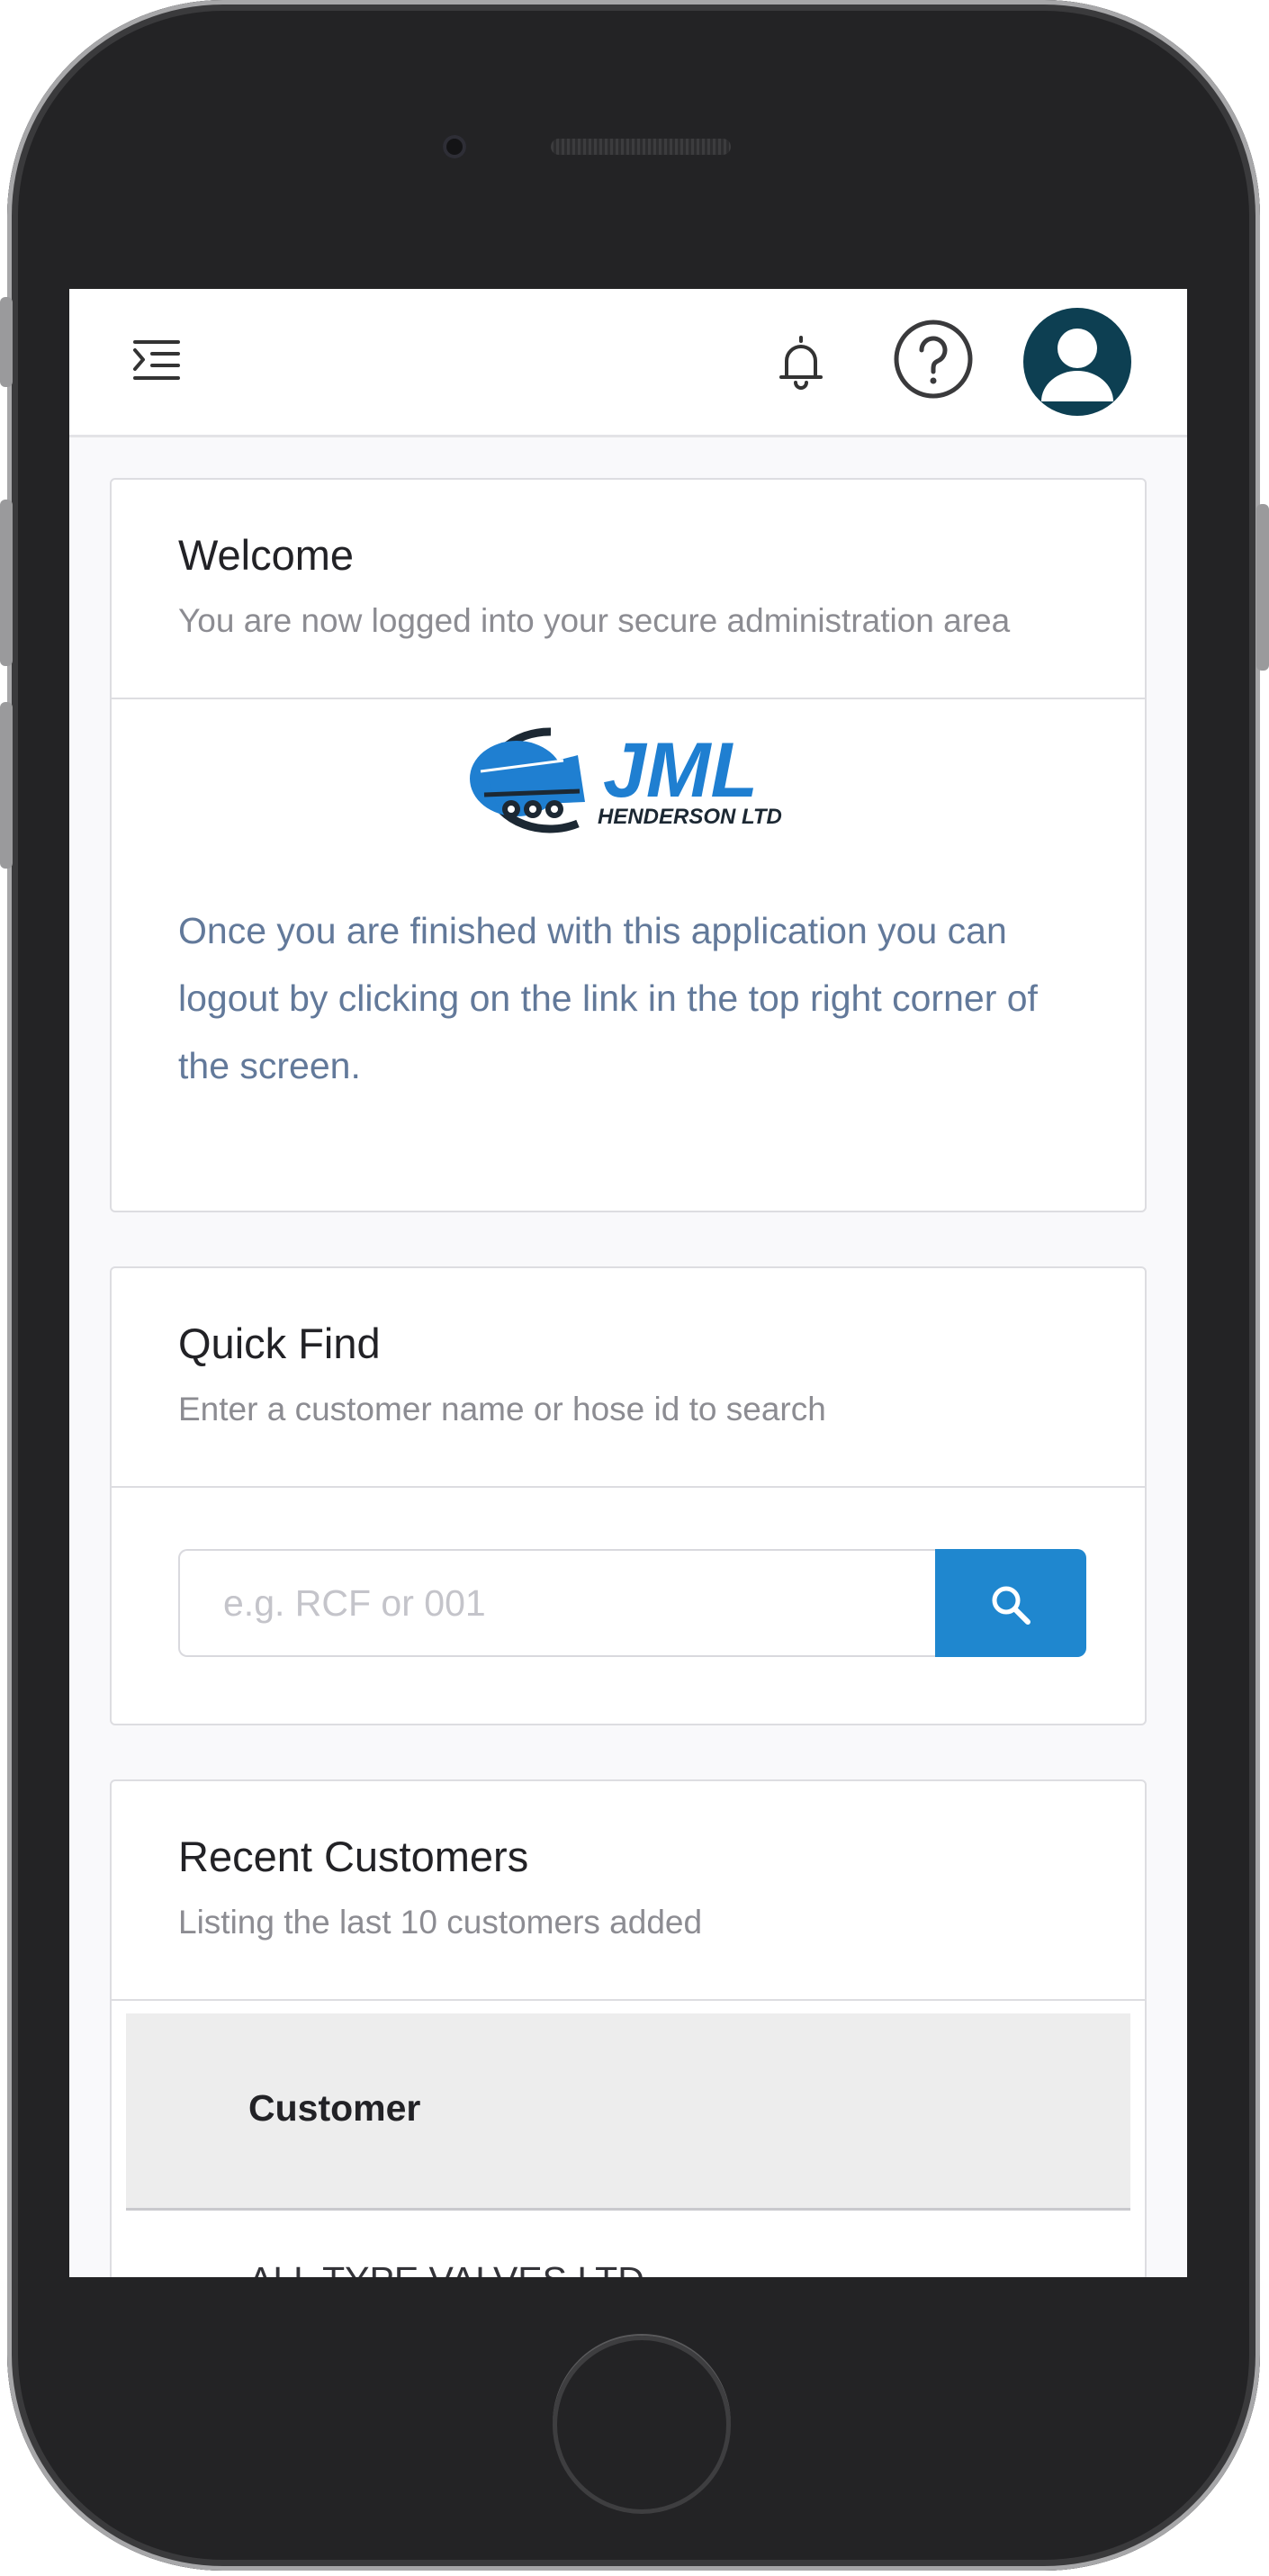 The height and width of the screenshot is (2576, 1269). Describe the element at coordinates (6, 583) in the screenshot. I see `volume-up-button` at that location.